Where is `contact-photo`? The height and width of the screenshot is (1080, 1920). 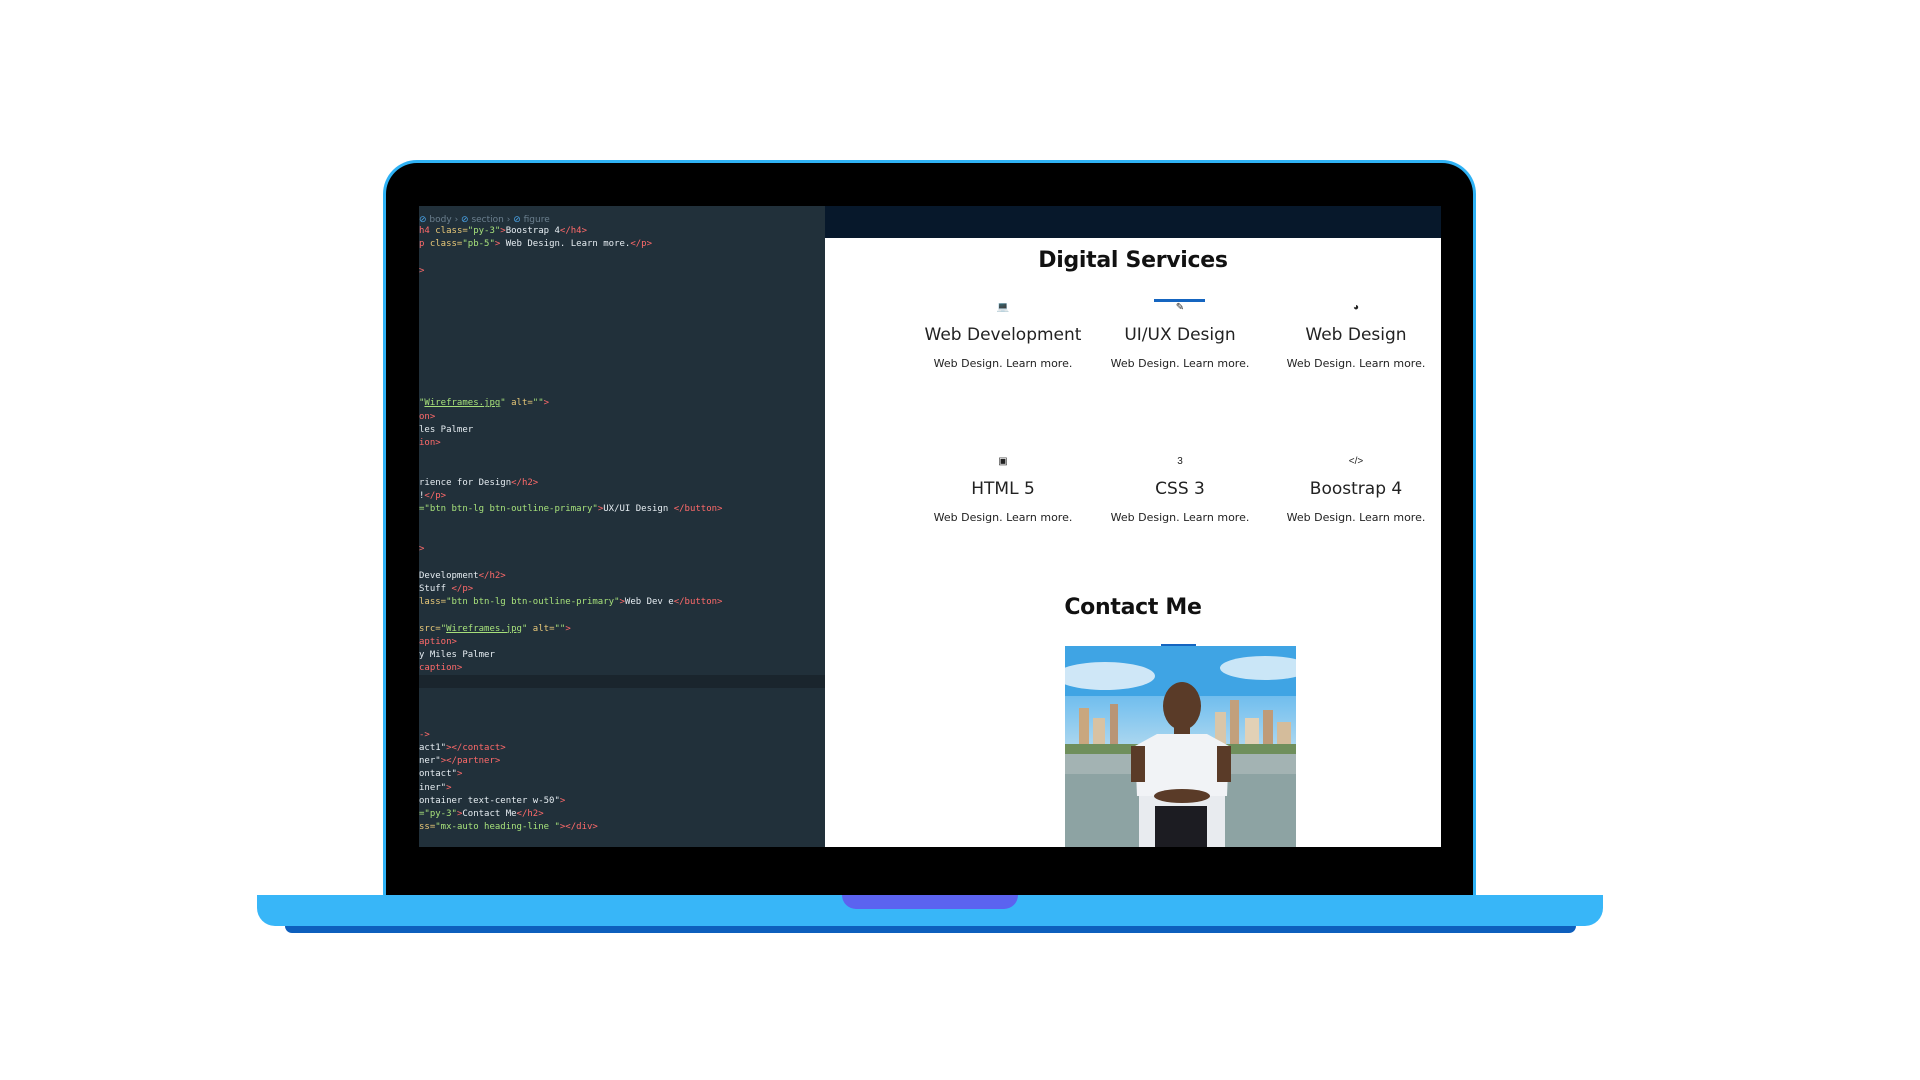 contact-photo is located at coordinates (1180, 746).